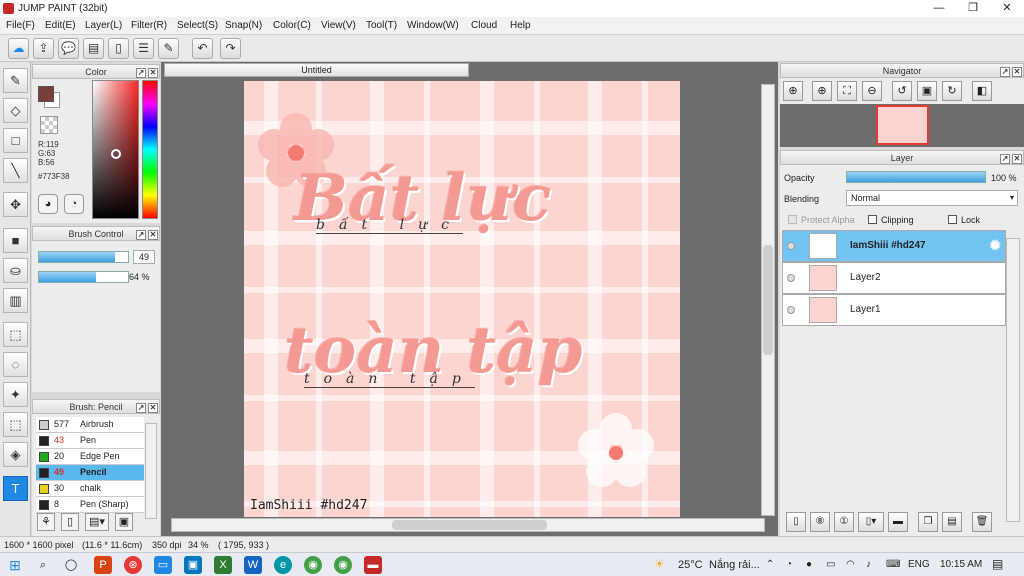  Describe the element at coordinates (83, 277) in the screenshot. I see `brush-opacity-slider` at that location.